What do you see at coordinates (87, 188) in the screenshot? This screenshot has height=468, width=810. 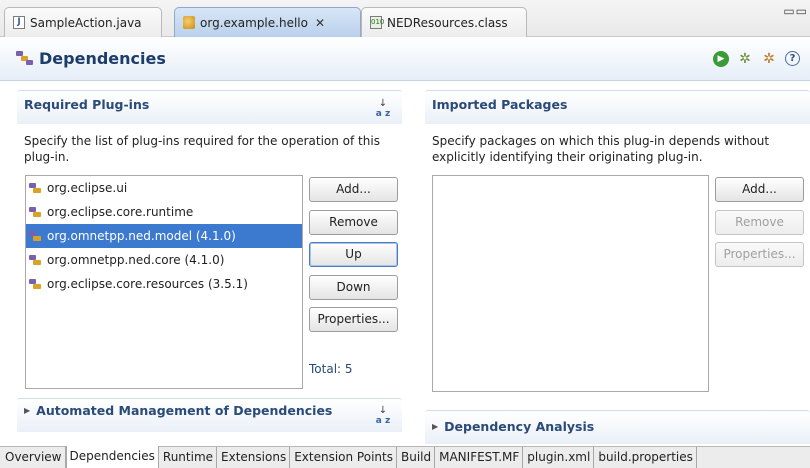 I see `plugin-name: org.eclipse.ui` at bounding box center [87, 188].